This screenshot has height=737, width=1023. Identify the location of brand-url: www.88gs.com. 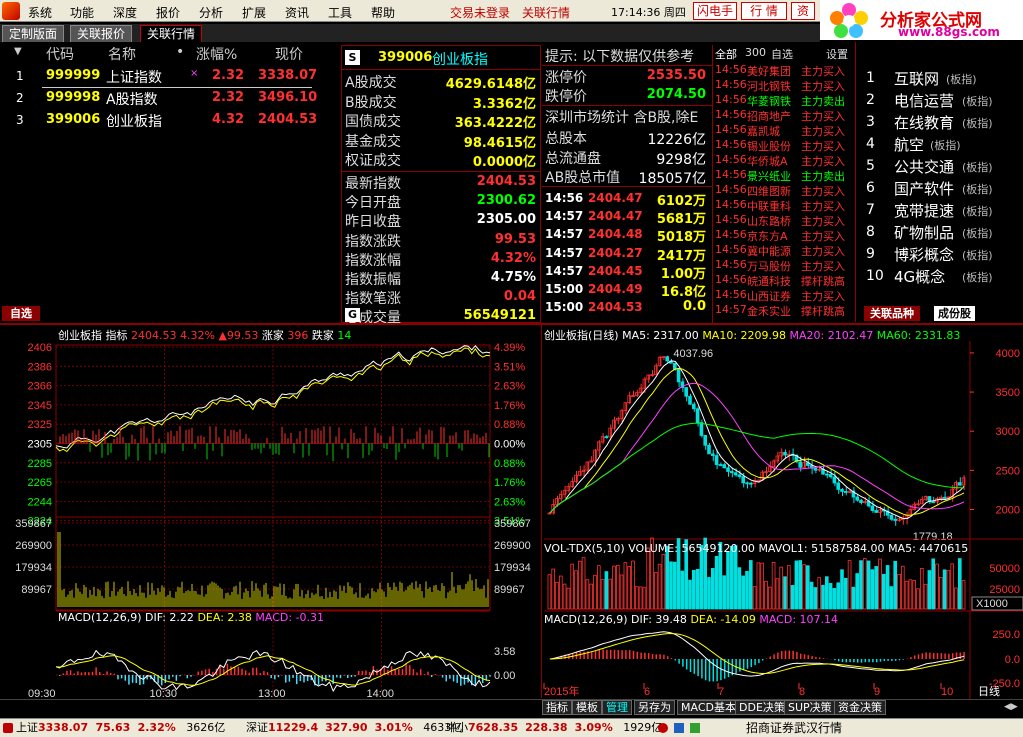
(949, 32).